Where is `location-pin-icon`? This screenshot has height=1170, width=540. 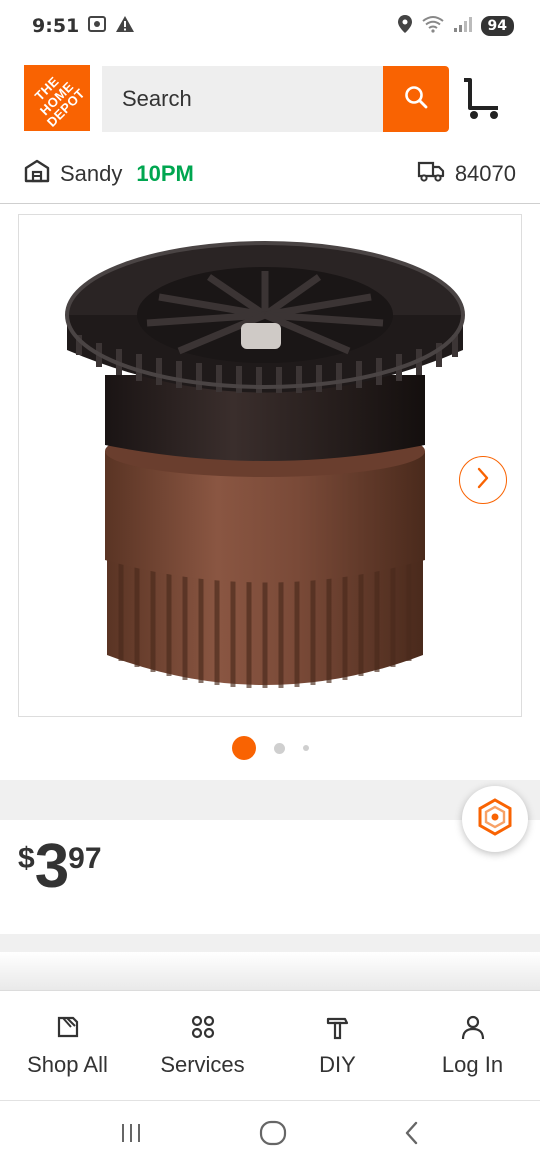
location-pin-icon is located at coordinates (405, 26).